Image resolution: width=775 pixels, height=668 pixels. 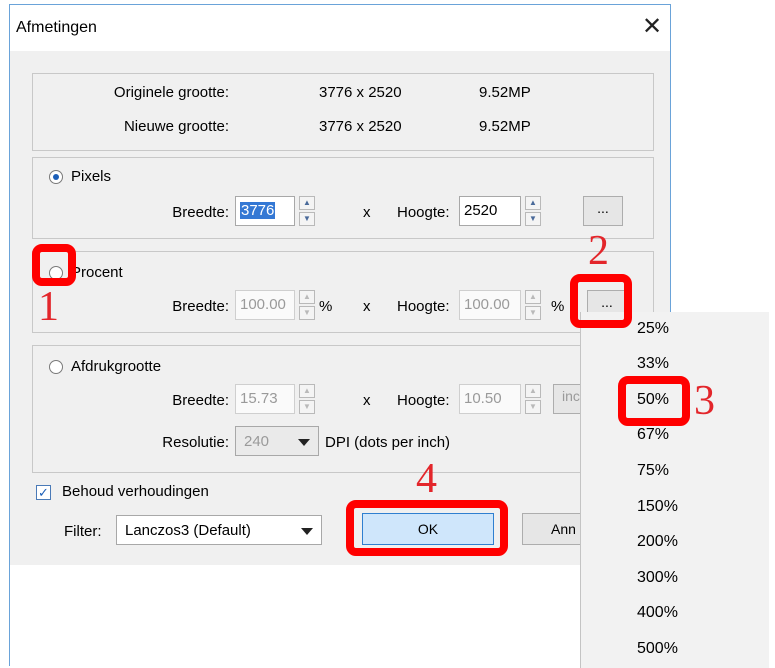 I want to click on pixels-radio, so click(x=56, y=177).